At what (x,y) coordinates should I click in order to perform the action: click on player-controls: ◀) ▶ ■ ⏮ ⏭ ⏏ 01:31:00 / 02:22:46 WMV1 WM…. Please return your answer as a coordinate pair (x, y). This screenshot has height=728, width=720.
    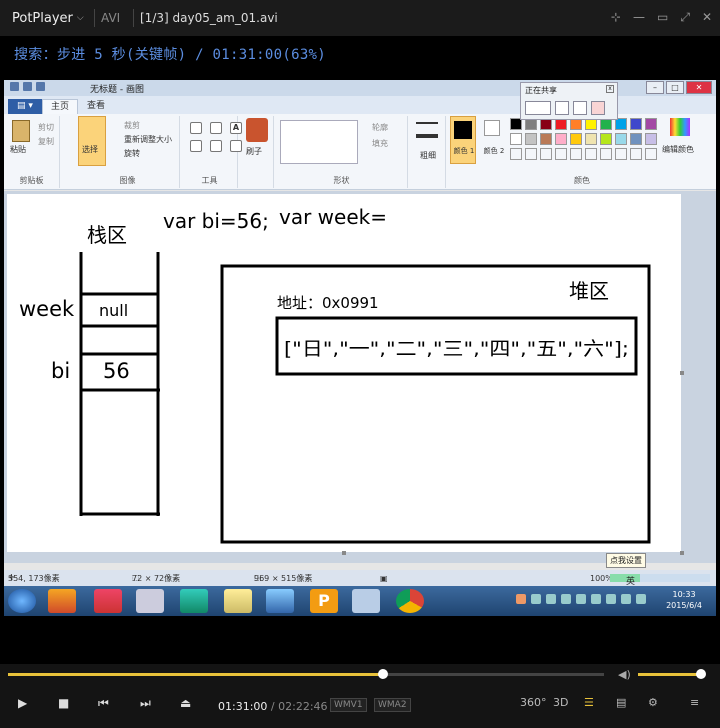
    Looking at the image, I should click on (360, 696).